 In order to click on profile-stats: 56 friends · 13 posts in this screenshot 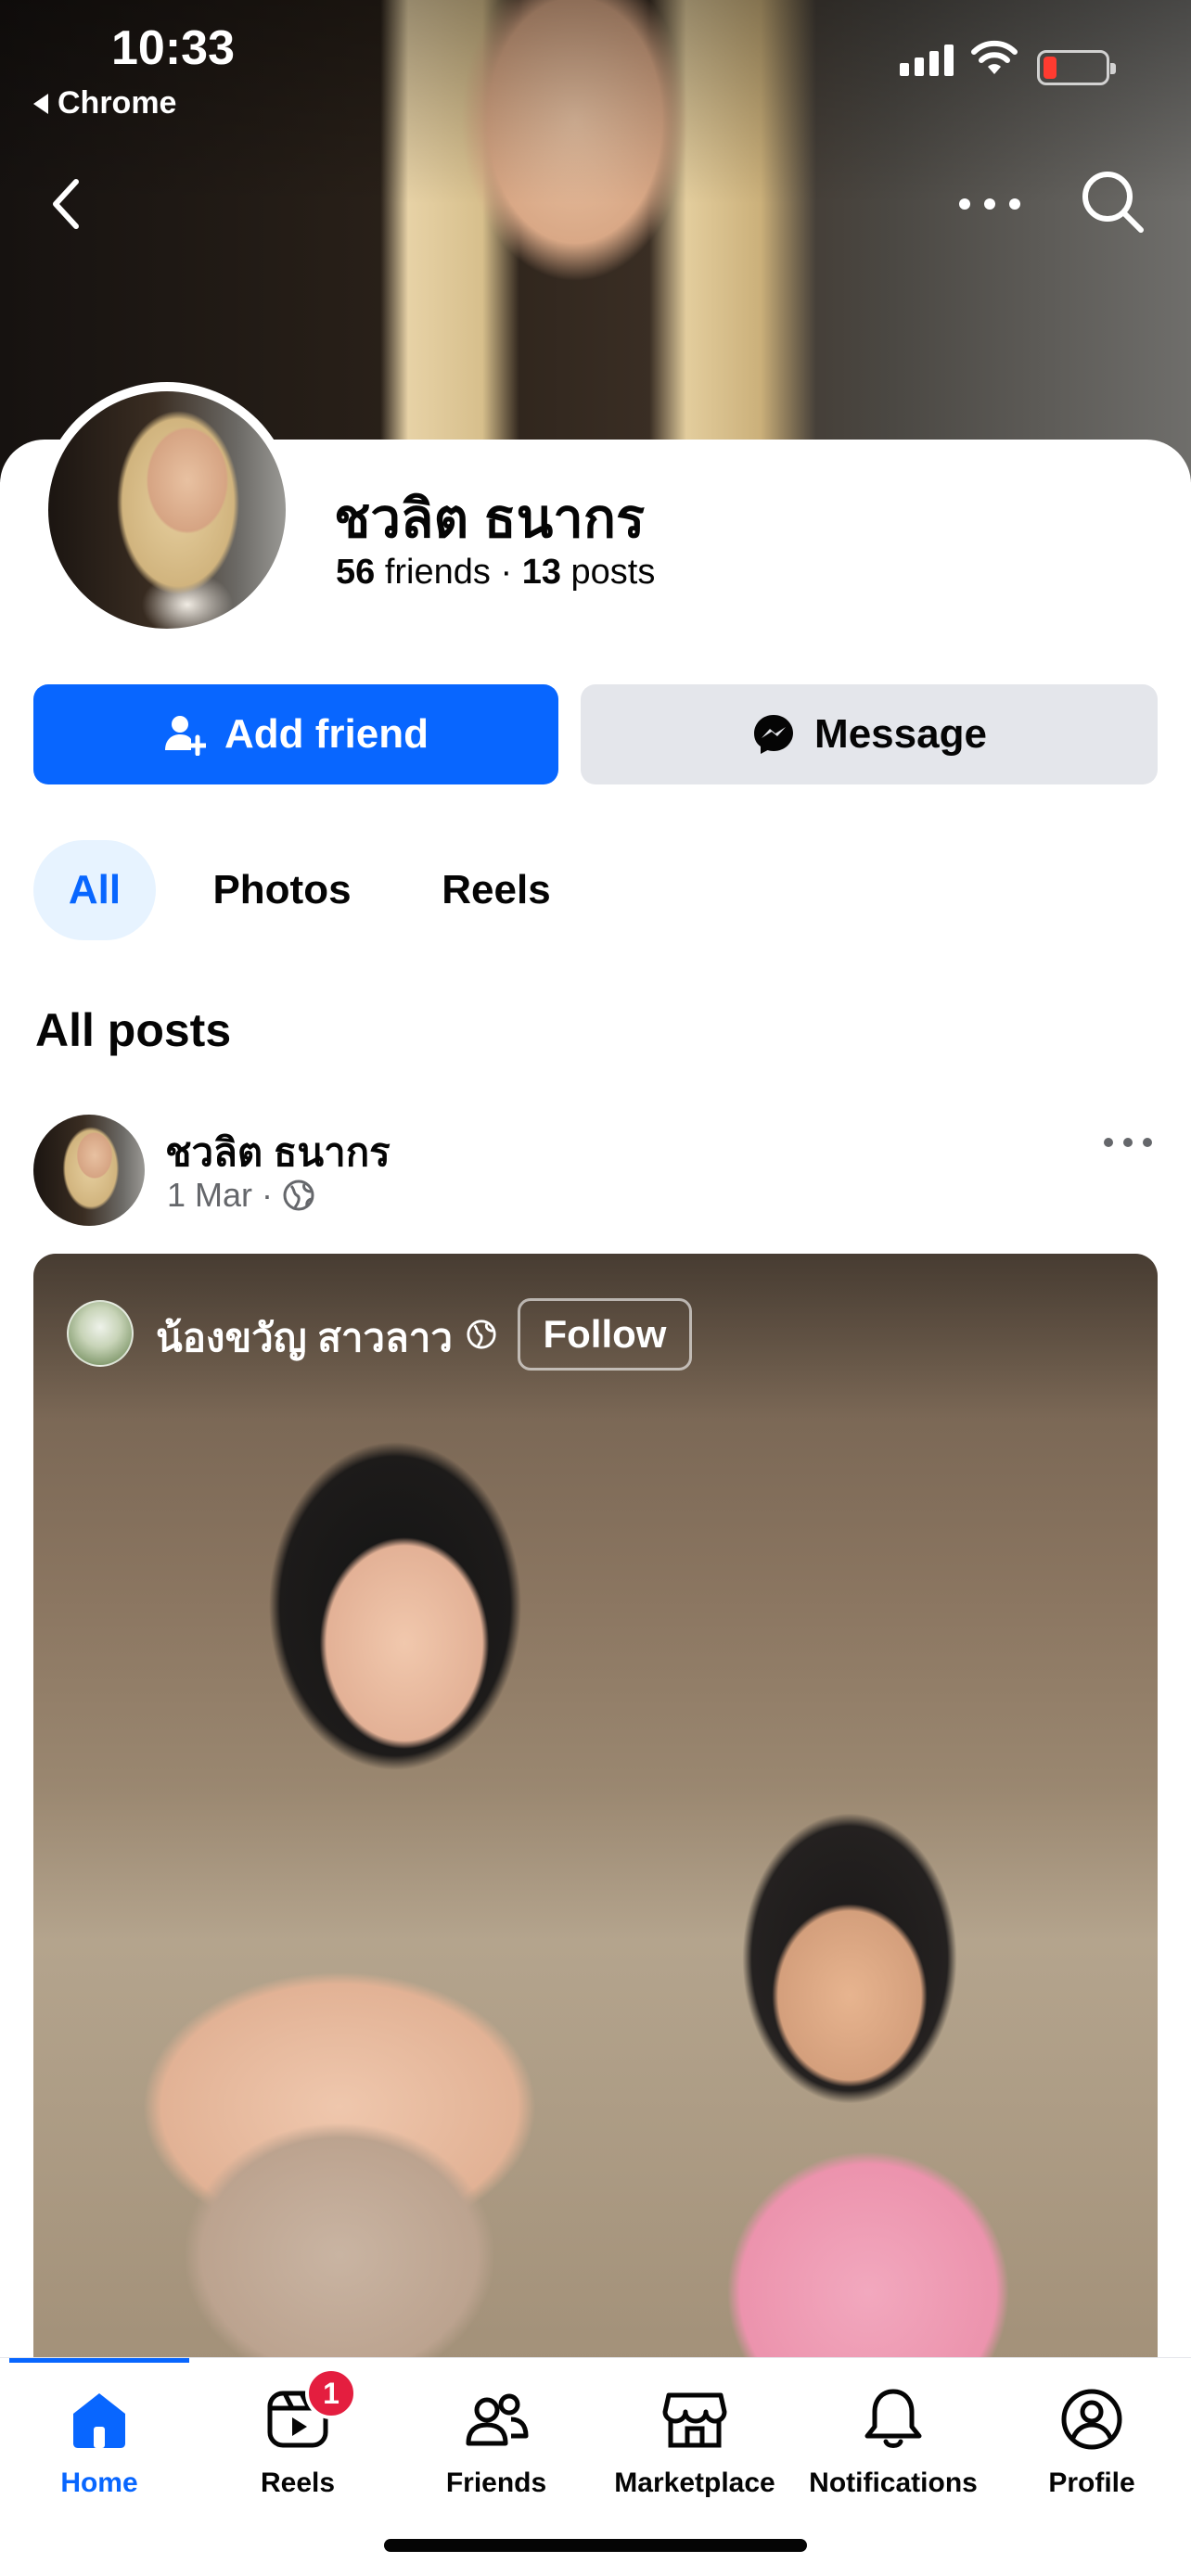, I will do `click(495, 573)`.